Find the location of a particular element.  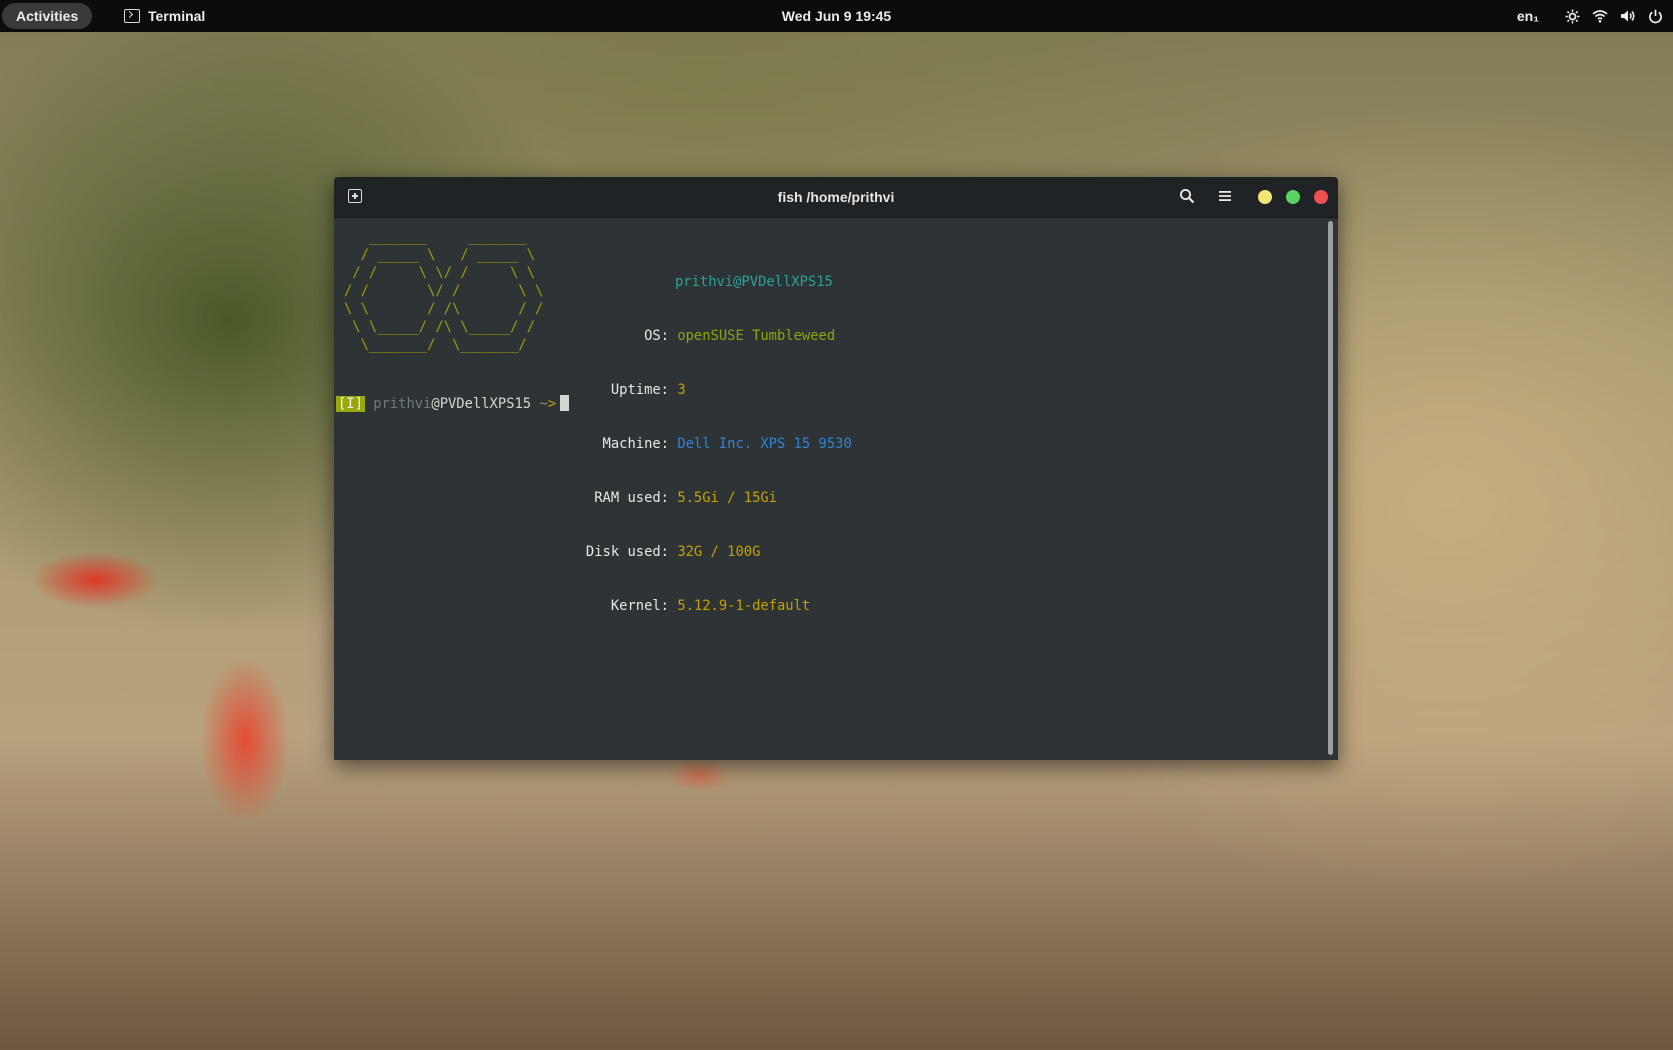

window-headerbar: fish /home/prithvi is located at coordinates (836, 197).